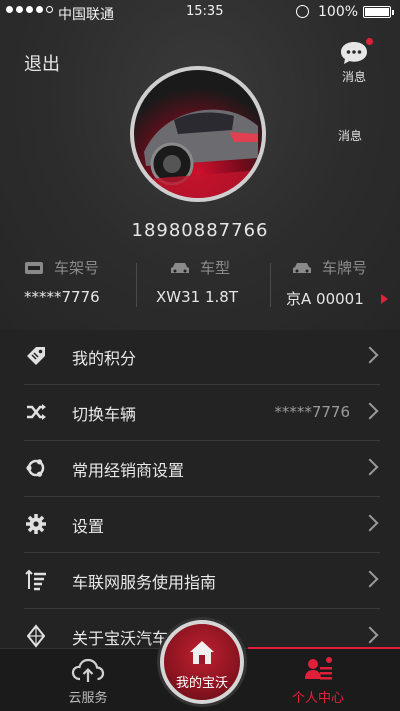 This screenshot has height=711, width=400. I want to click on plate-value: 京A 00001, so click(325, 299).